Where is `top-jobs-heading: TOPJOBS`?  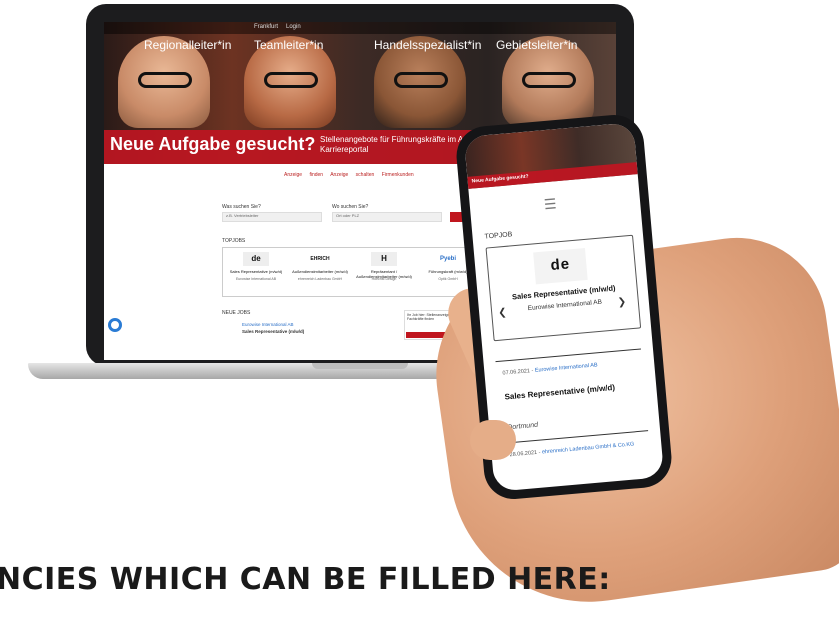 top-jobs-heading: TOPJOBS is located at coordinates (234, 241).